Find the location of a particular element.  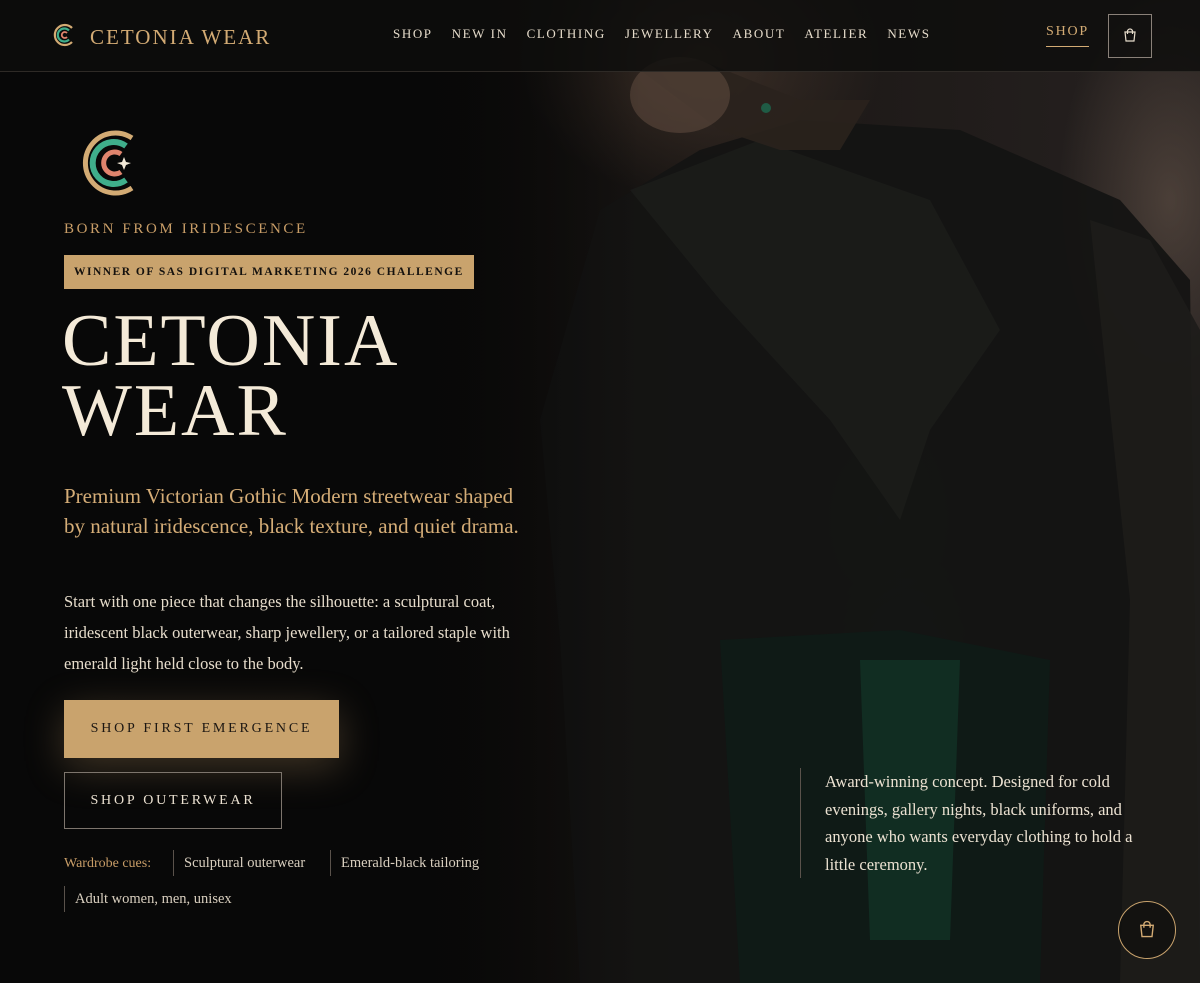

shop-first-emergence-button: SHOP FIRST EMERGENCE is located at coordinates (201, 729).